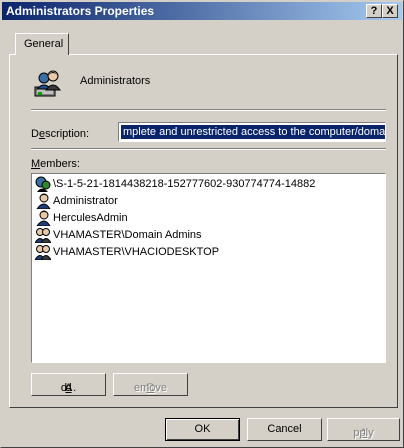 The height and width of the screenshot is (448, 404). Describe the element at coordinates (136, 252) in the screenshot. I see `member-name: VHAMASTER\VHACIODESKTOP` at that location.